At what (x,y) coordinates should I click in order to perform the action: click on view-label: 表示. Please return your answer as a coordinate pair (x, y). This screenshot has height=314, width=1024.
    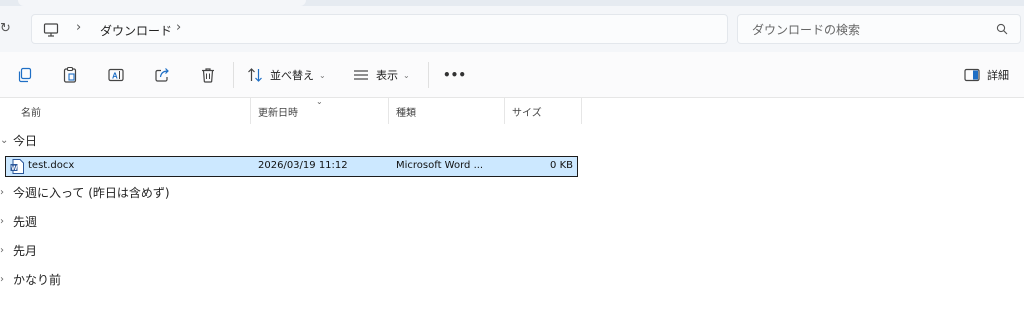
    Looking at the image, I should click on (387, 75).